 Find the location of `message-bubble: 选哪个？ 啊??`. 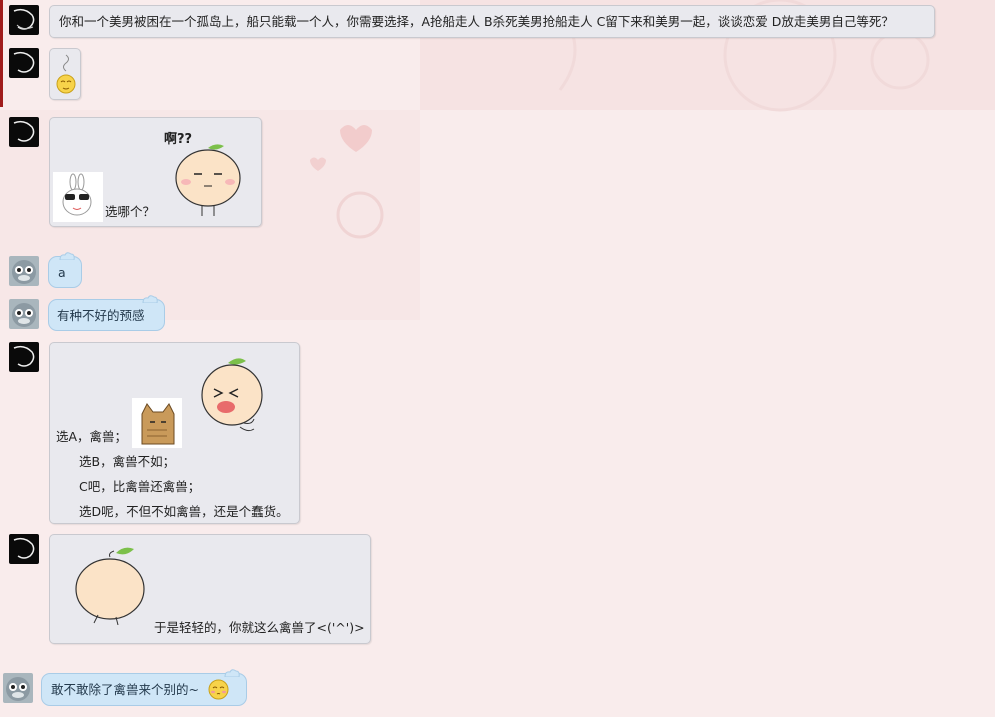

message-bubble: 选哪个？ 啊?? is located at coordinates (155, 172).